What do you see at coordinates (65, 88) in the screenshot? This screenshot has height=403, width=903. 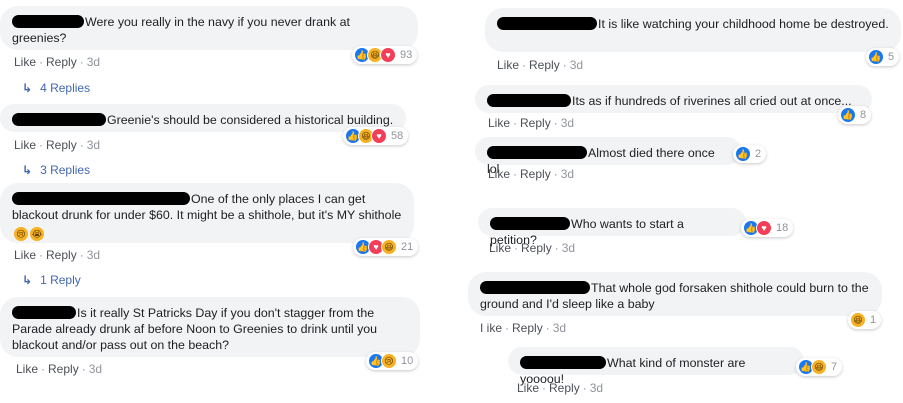 I see `replies-count: 4 Replies` at bounding box center [65, 88].